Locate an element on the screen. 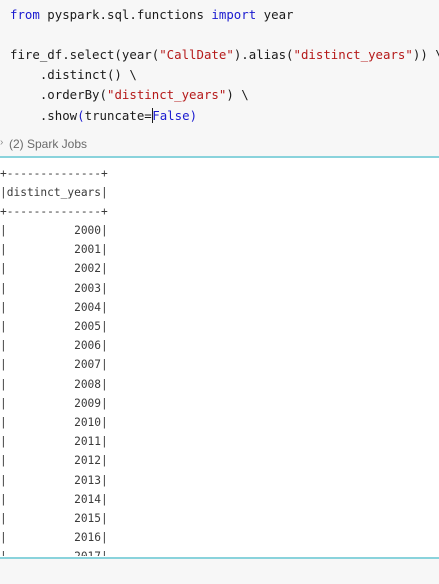  paren-highlight: ( is located at coordinates (81, 115).